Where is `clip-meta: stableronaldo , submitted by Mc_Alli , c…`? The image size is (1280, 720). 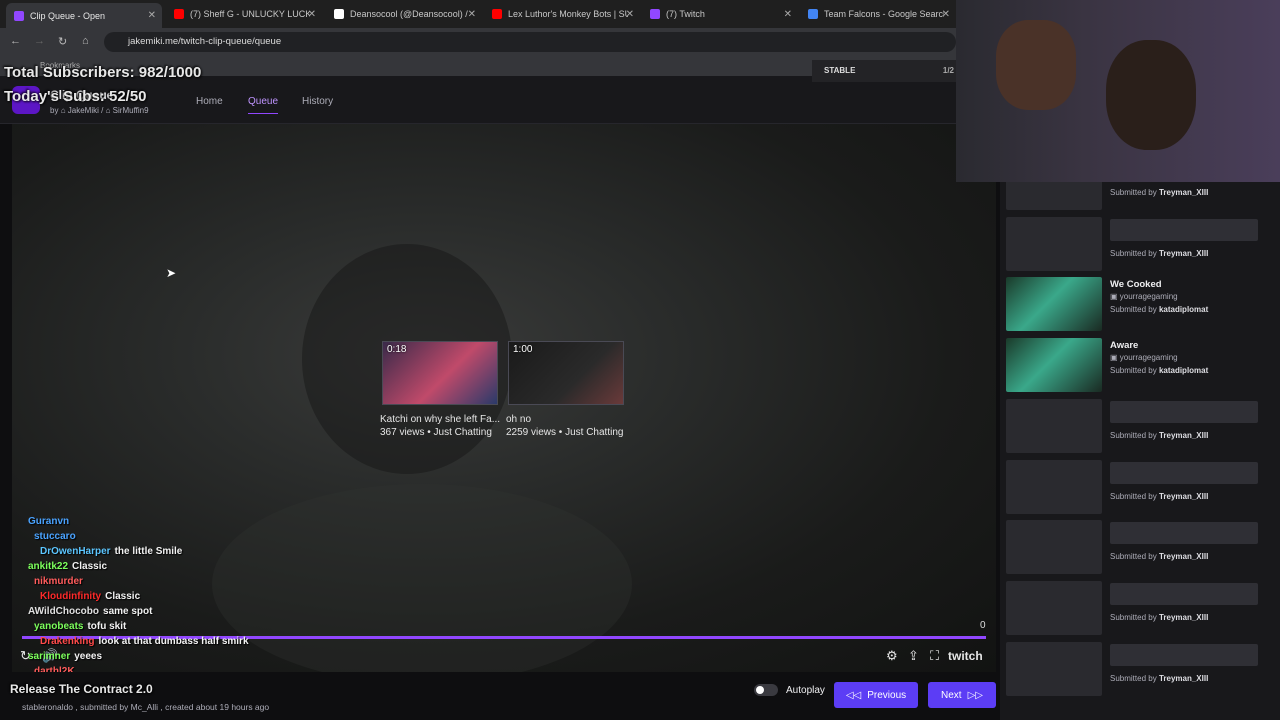
clip-meta: stableronaldo , submitted by Mc_Alli , c… is located at coordinates (146, 707).